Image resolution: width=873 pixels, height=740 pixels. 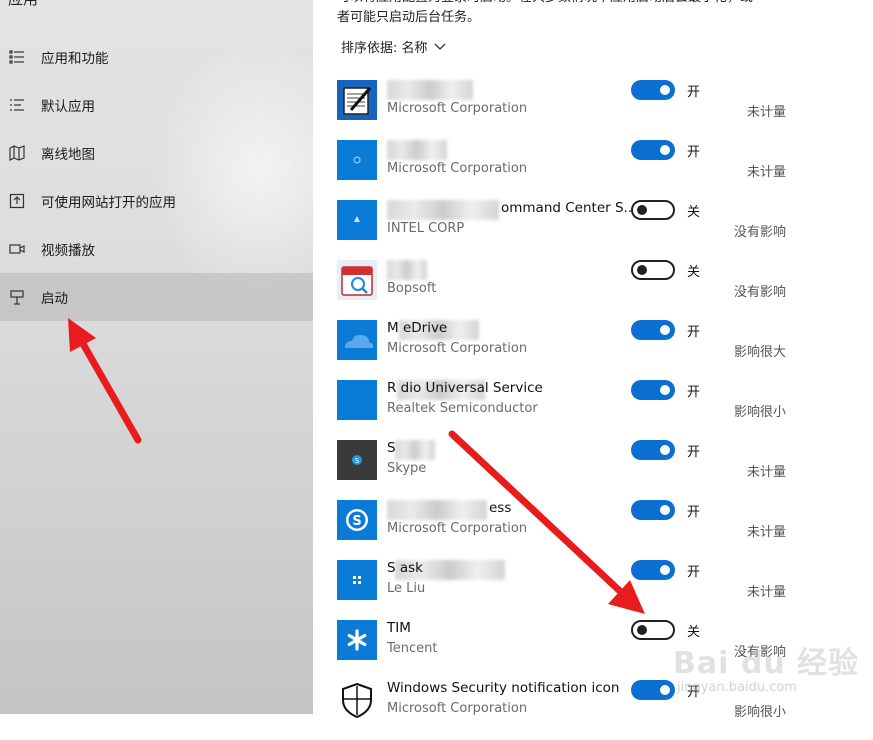 I want to click on startup-app-row: ommand Center S... INTEL CORP 关 没有影响, so click(x=597, y=230).